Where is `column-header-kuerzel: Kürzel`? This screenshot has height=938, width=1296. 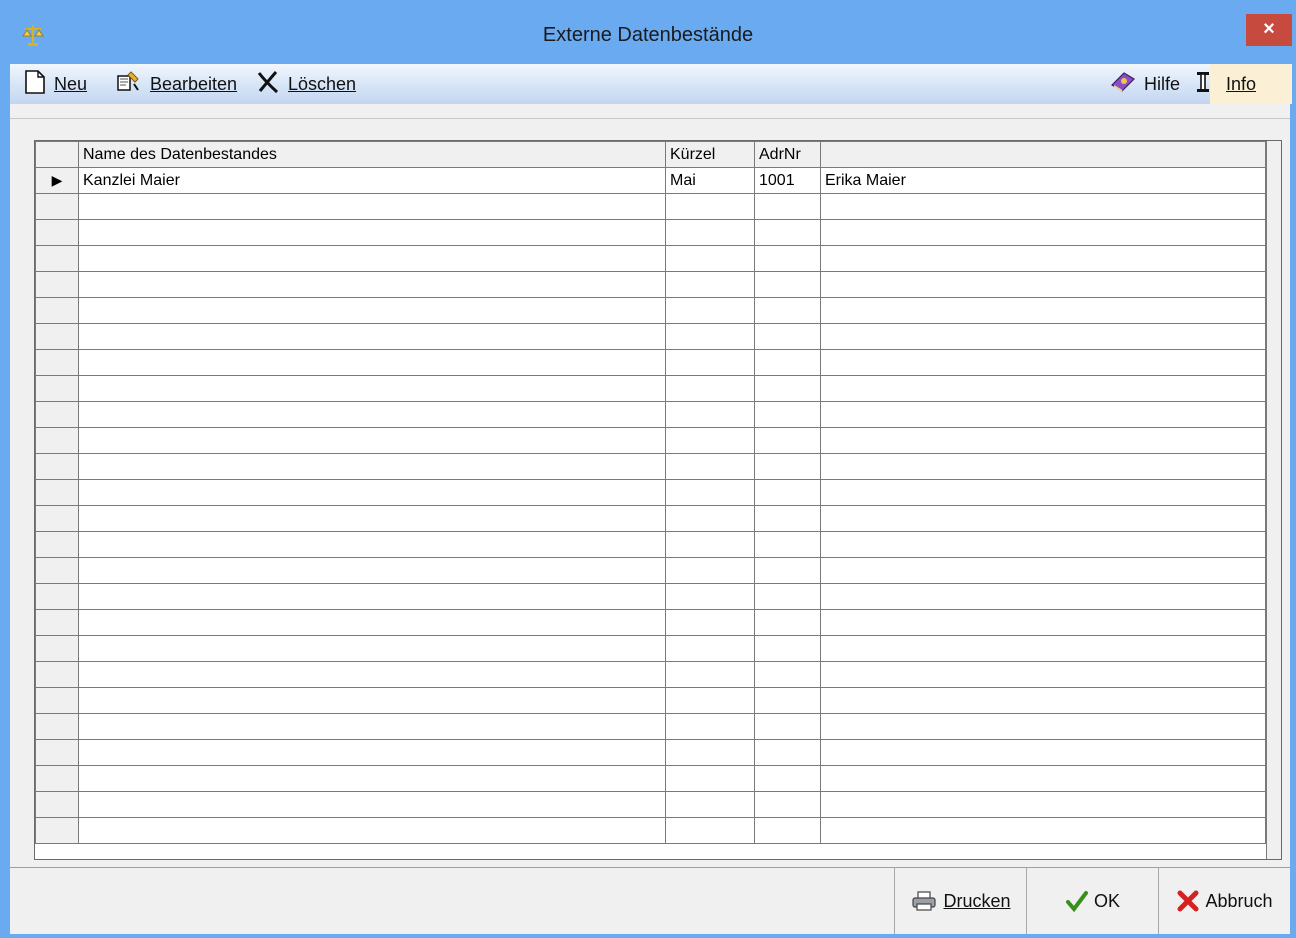
column-header-kuerzel: Kürzel is located at coordinates (710, 154).